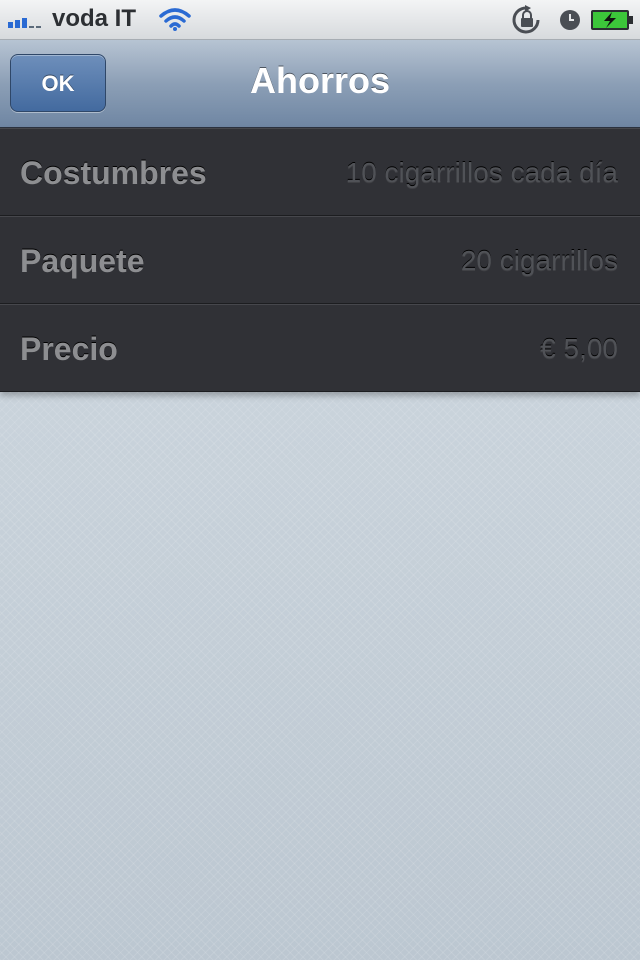 The height and width of the screenshot is (960, 640). What do you see at coordinates (526, 19) in the screenshot?
I see `lock-rotation-icon` at bounding box center [526, 19].